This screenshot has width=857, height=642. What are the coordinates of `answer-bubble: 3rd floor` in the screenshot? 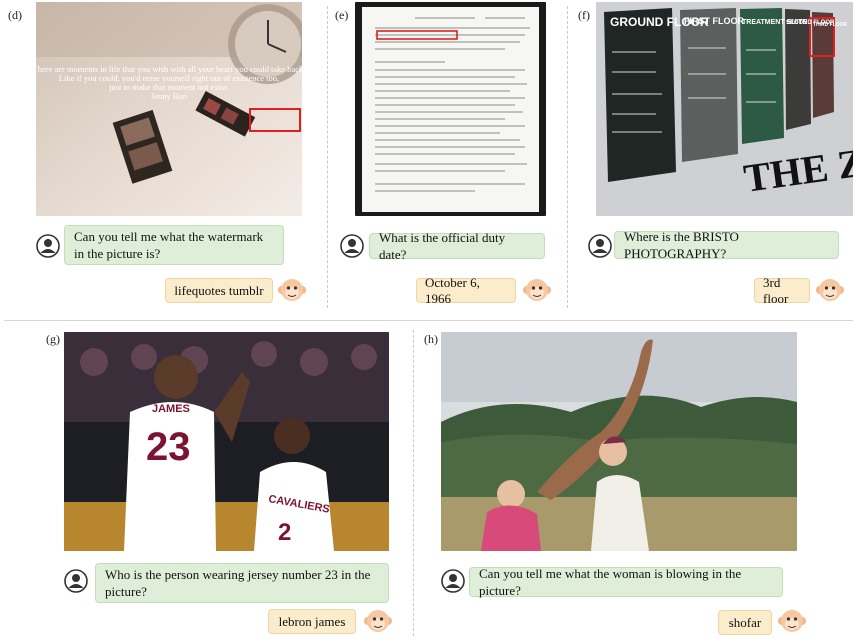 It's located at (782, 290).